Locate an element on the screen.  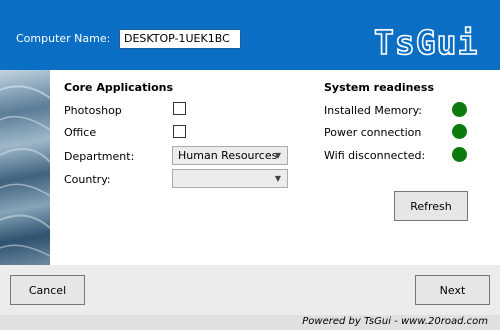
power-connection-status-icon is located at coordinates (459, 131).